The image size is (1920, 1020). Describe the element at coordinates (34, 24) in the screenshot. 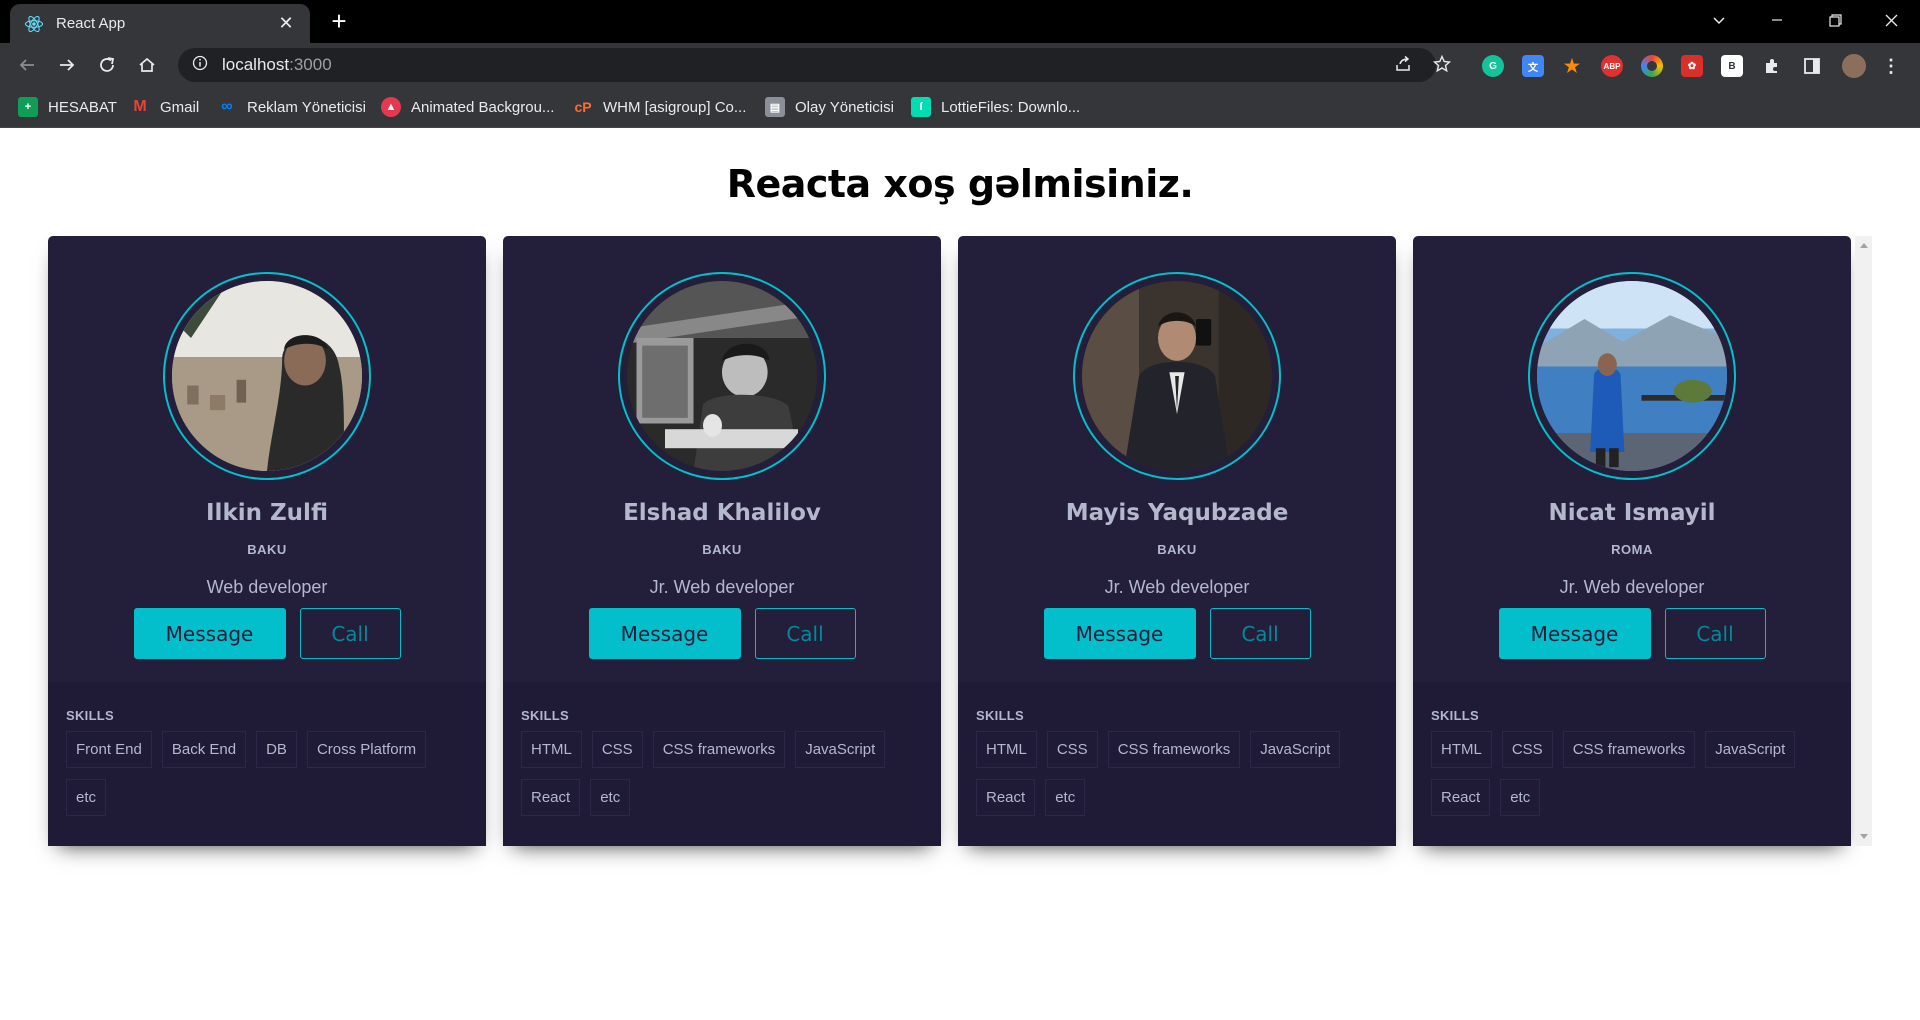

I see `react-icon` at that location.